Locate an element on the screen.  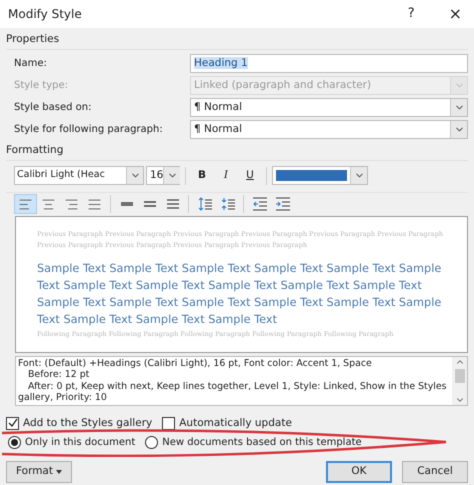
align-left-icon is located at coordinates (25, 204).